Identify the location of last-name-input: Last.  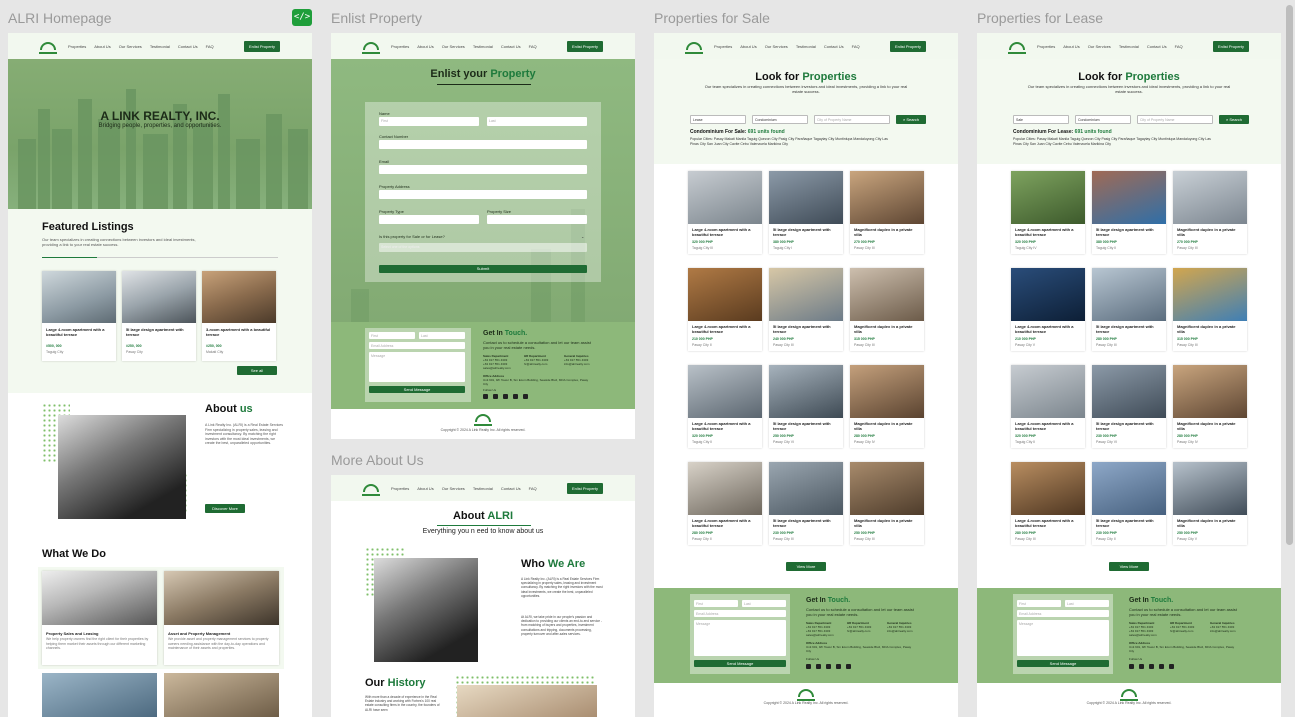
(537, 121).